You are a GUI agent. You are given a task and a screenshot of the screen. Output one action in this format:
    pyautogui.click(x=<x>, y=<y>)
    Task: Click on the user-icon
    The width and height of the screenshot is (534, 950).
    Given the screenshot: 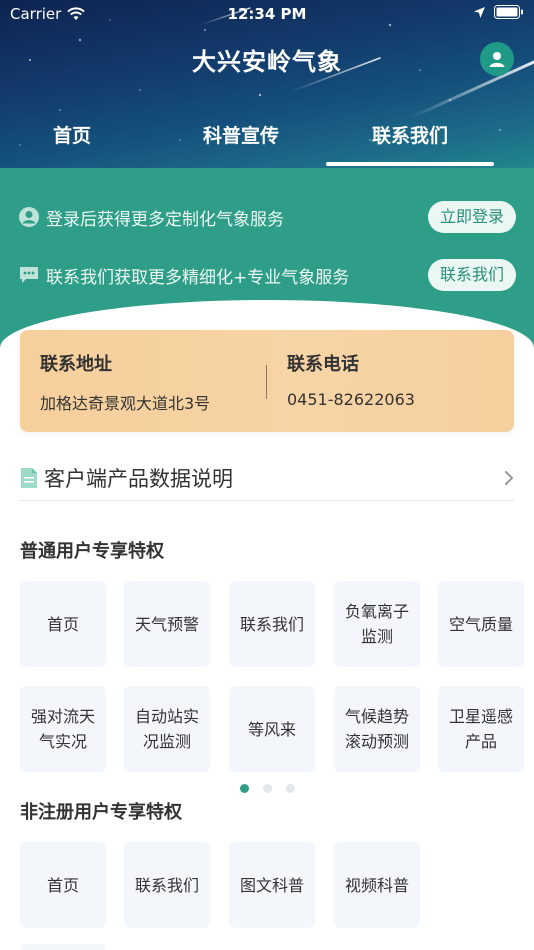 What is the action you would take?
    pyautogui.click(x=497, y=59)
    